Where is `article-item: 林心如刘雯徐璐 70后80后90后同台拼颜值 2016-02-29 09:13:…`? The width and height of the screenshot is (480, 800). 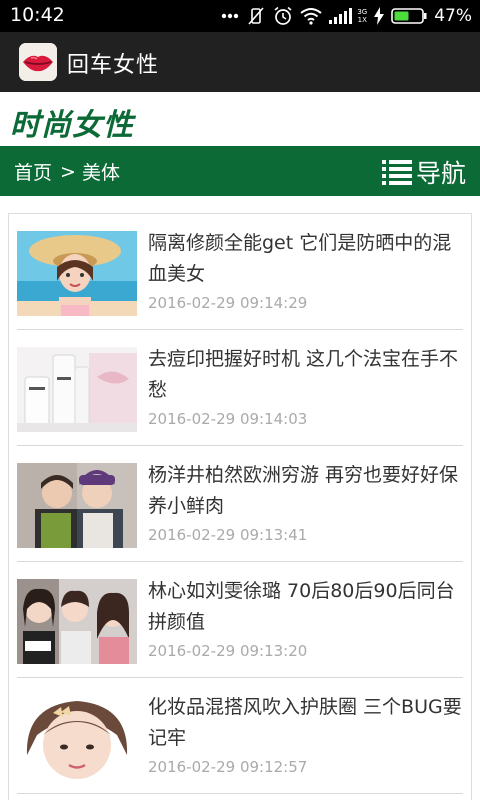 article-item: 林心如刘雯徐璐 70后80后90后同台拼颜值 2016-02-29 09:13:… is located at coordinates (240, 620).